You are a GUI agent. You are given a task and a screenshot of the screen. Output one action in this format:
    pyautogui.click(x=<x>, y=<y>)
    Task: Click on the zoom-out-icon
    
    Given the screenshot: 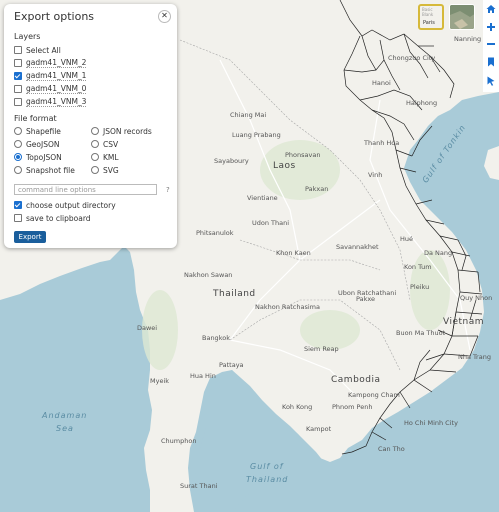 What is the action you would take?
    pyautogui.click(x=491, y=44)
    